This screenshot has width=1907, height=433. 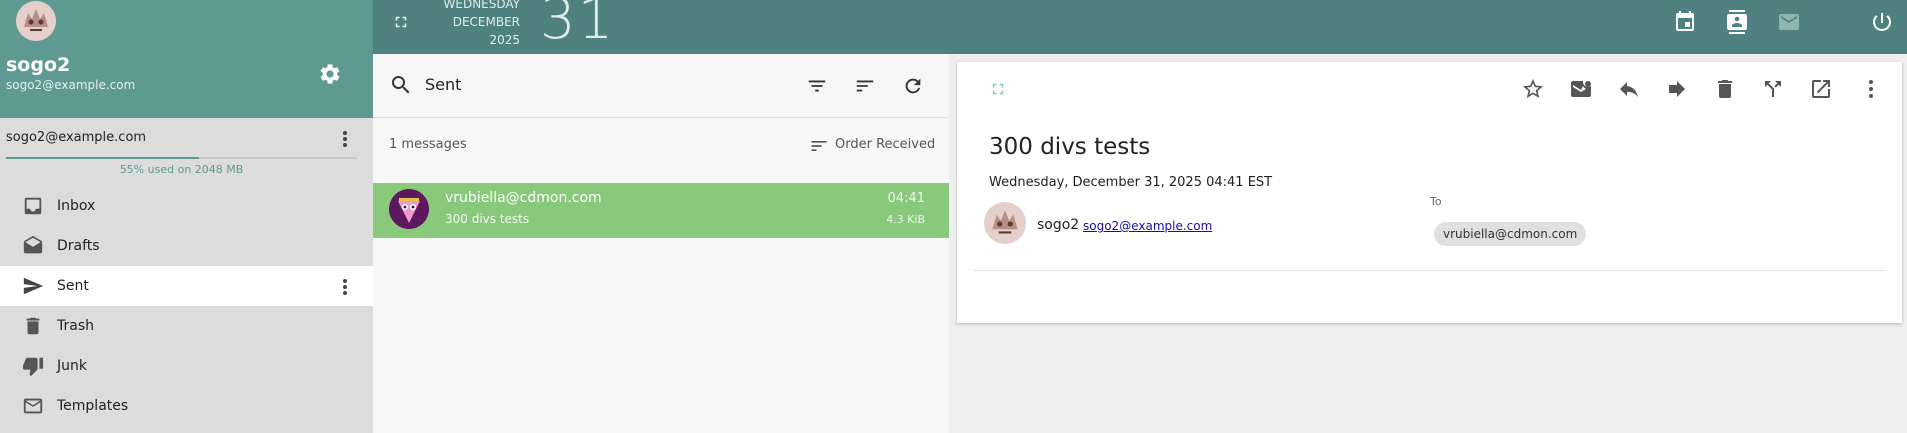 What do you see at coordinates (486, 22) in the screenshot?
I see `date-month: DECEMBER` at bounding box center [486, 22].